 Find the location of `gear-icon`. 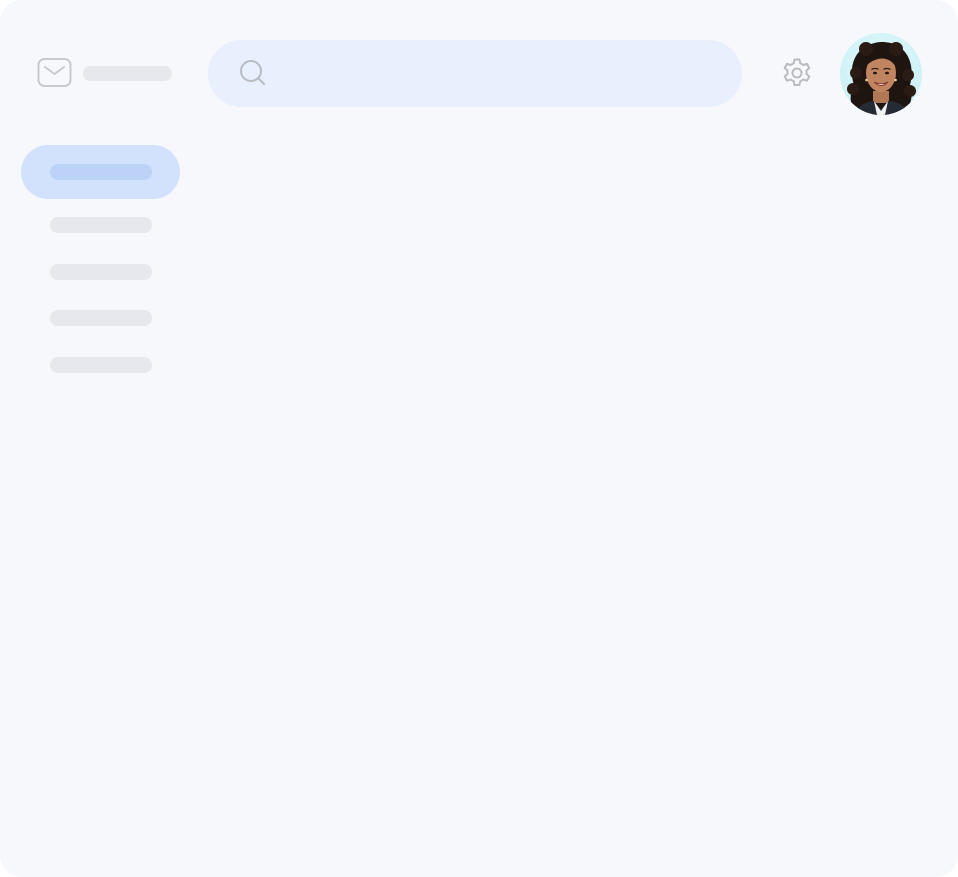

gear-icon is located at coordinates (797, 73).